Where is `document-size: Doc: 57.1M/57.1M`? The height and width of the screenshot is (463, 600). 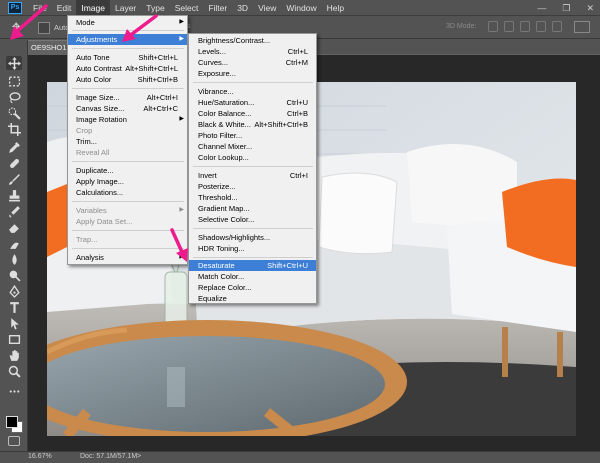 document-size: Doc: 57.1M/57.1M is located at coordinates (109, 456).